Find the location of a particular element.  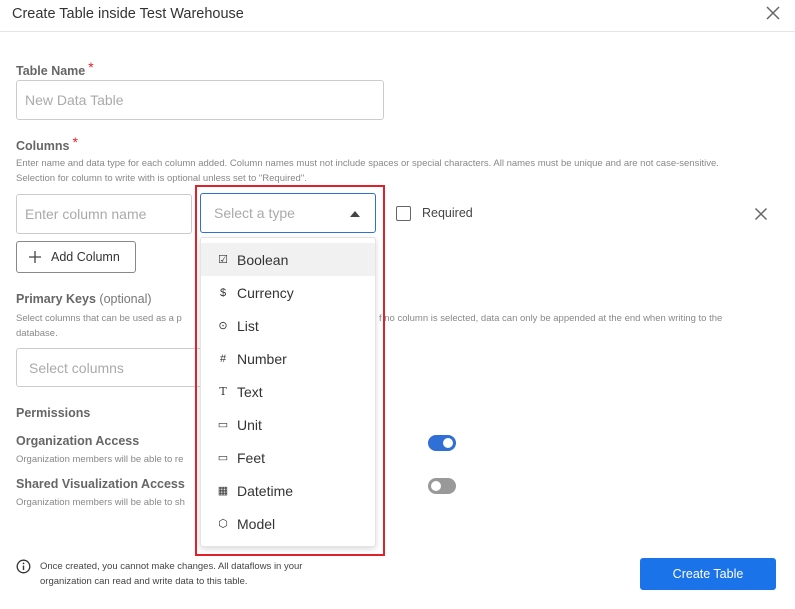

table-name-input: New Data Table is located at coordinates (200, 100).